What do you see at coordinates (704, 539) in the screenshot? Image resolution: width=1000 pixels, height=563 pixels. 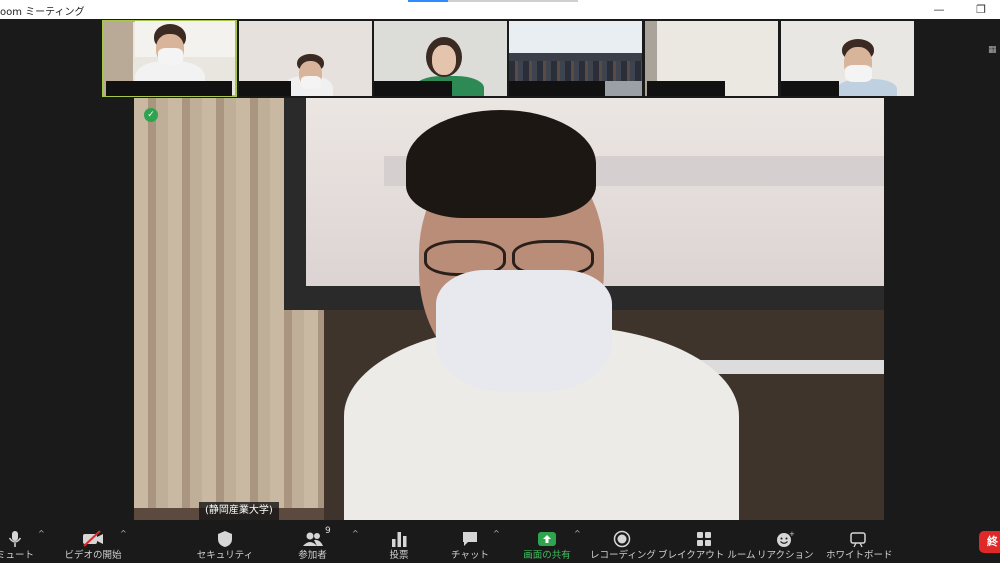 I see `grid-icon` at bounding box center [704, 539].